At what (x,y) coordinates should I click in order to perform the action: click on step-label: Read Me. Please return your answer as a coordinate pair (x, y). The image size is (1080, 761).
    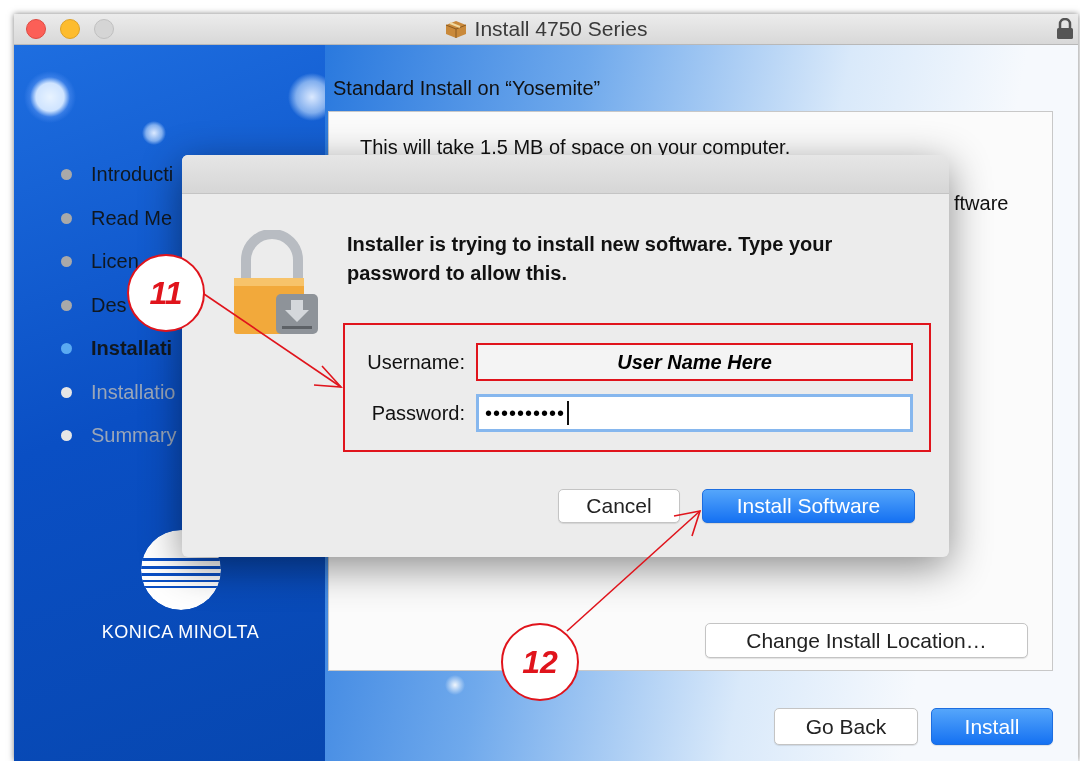
    Looking at the image, I should click on (132, 218).